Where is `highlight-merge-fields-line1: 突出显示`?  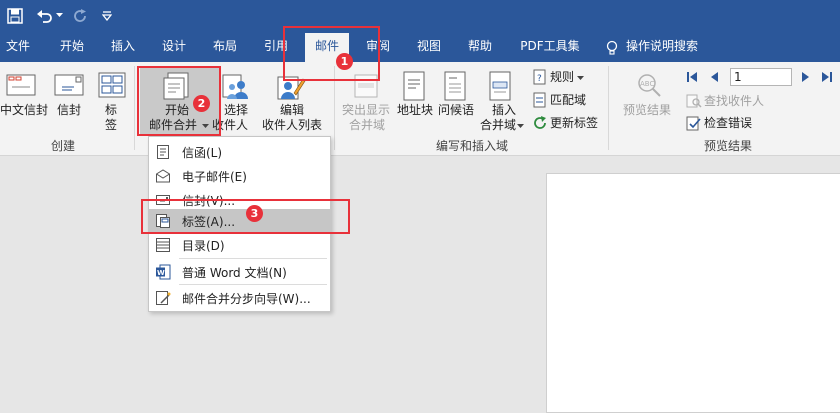 highlight-merge-fields-line1: 突出显示 is located at coordinates (366, 110).